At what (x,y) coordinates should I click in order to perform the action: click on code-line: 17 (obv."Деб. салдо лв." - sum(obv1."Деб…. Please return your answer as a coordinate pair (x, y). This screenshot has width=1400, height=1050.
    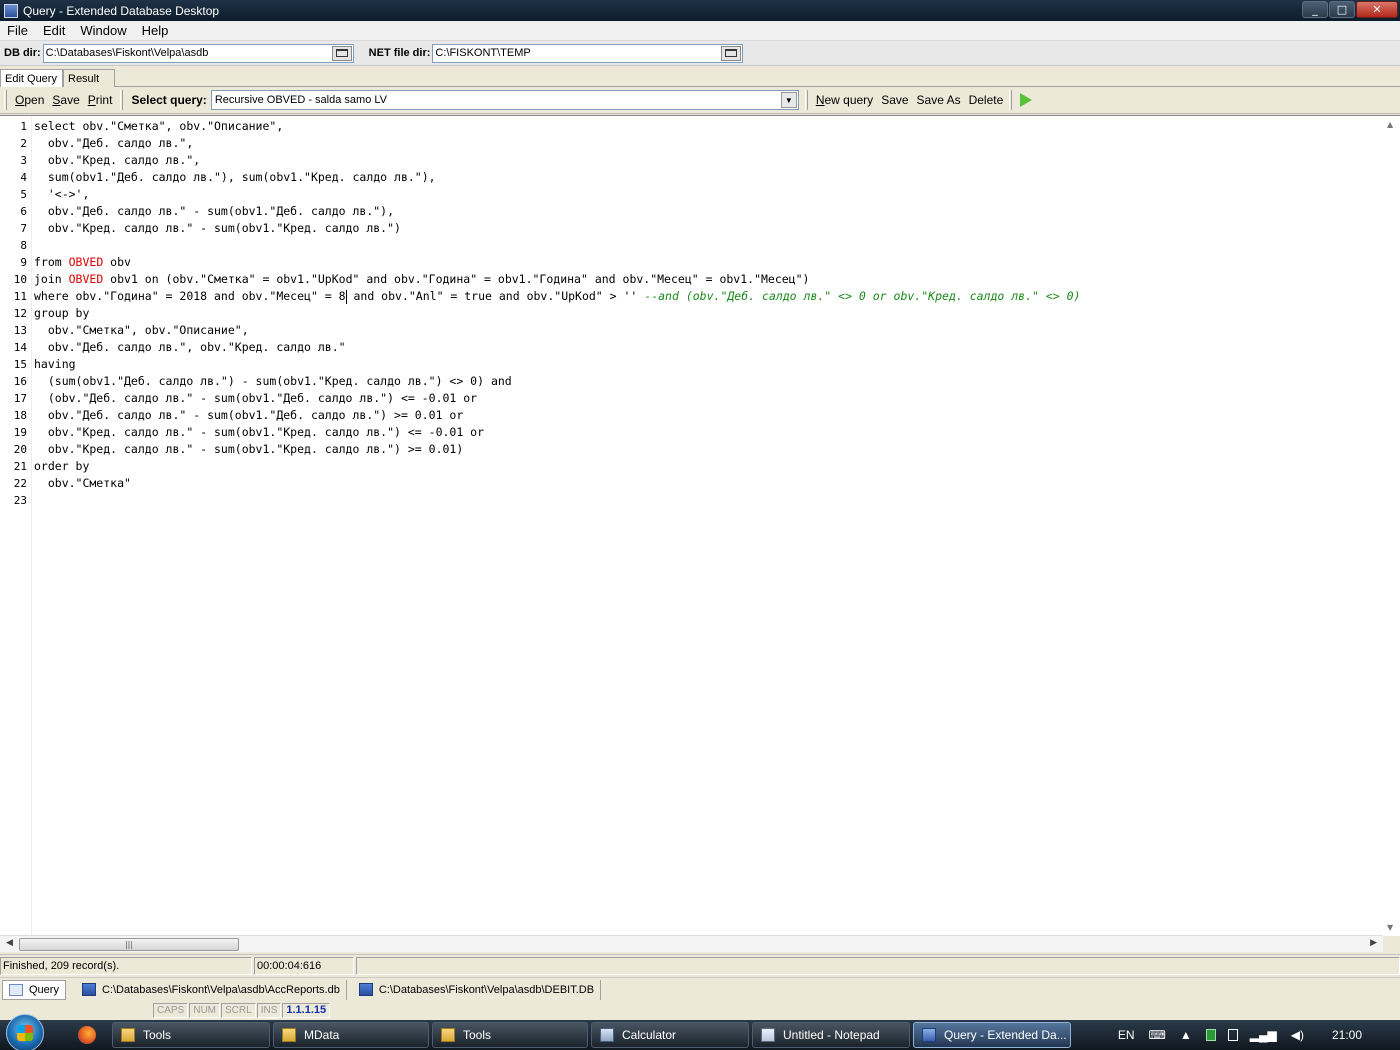
    Looking at the image, I should click on (691, 398).